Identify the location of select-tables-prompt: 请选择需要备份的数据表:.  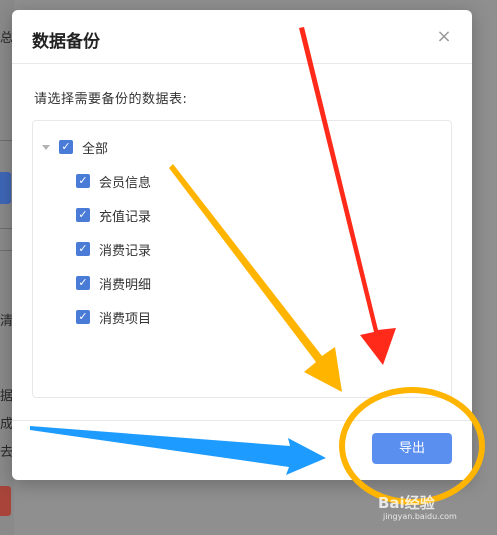
(111, 99).